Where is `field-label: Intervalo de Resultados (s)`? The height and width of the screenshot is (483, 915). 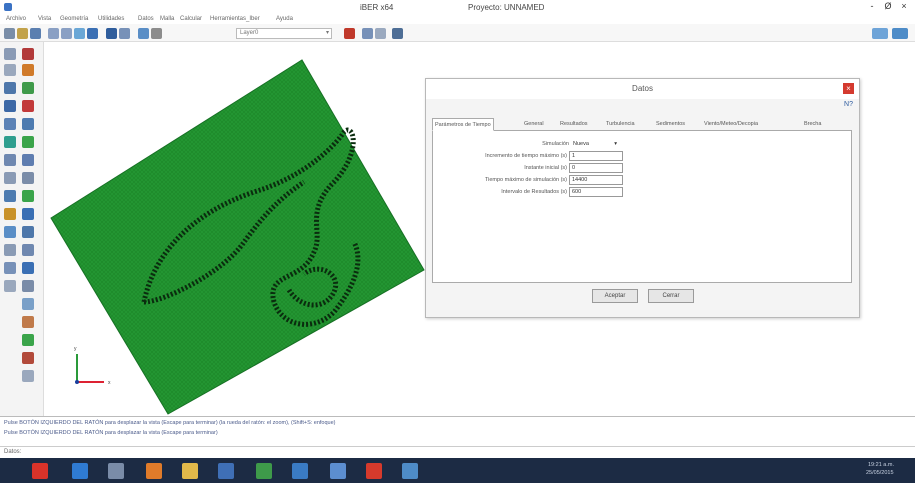
field-label: Intervalo de Resultados (s) is located at coordinates (534, 192).